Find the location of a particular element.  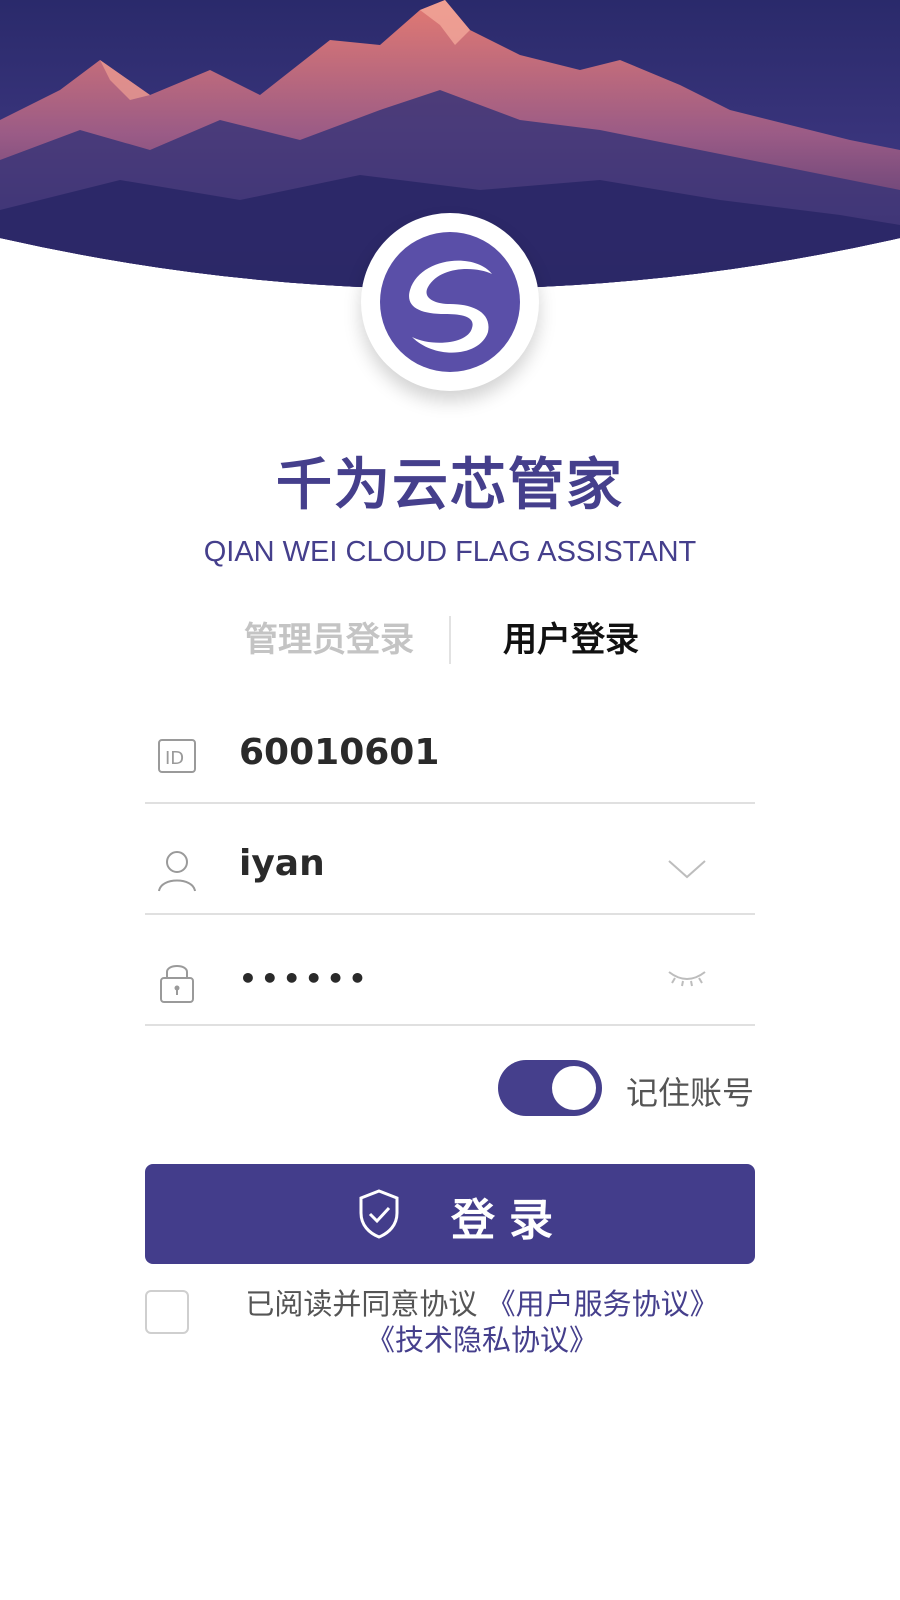

shield-check-icon is located at coordinates (379, 1215).